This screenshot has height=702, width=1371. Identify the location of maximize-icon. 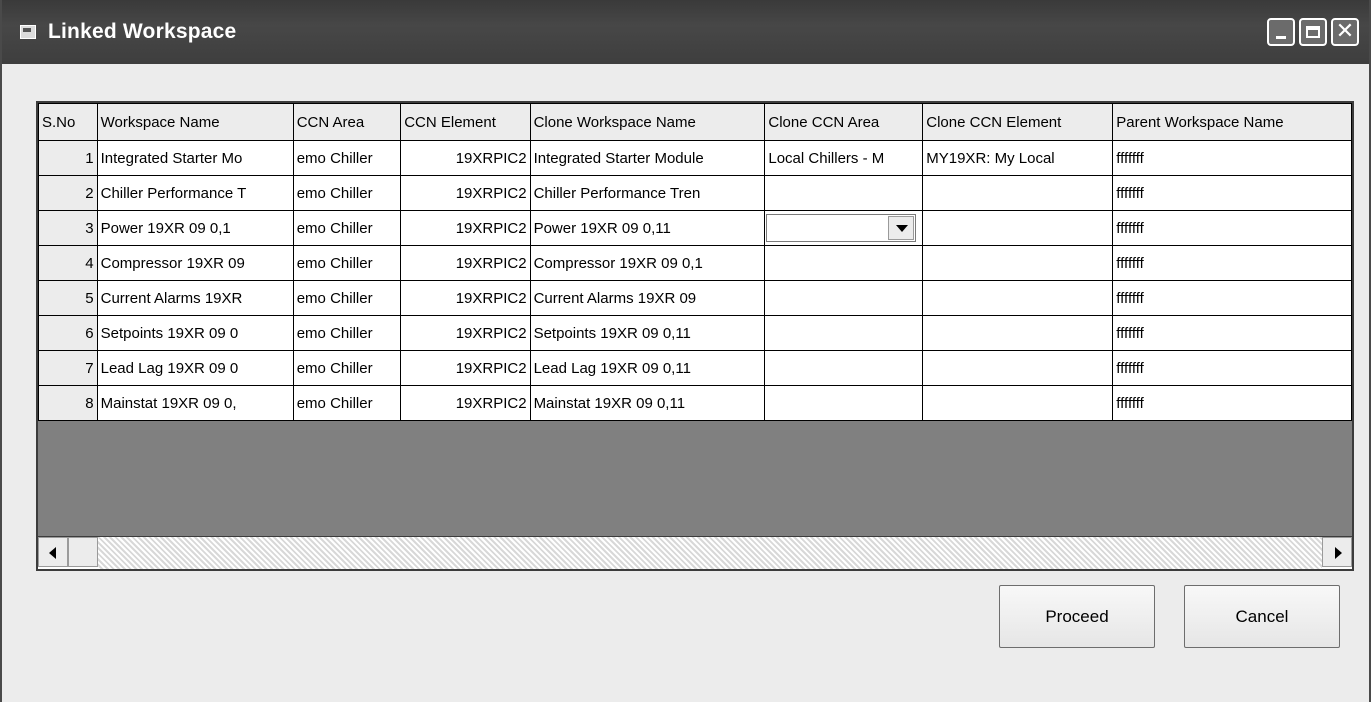
(1313, 32).